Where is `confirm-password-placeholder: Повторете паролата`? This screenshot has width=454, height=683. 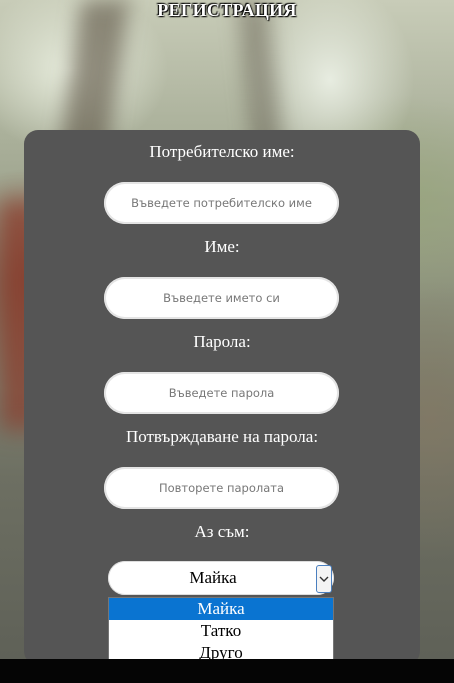
confirm-password-placeholder: Повторете паролата is located at coordinates (221, 488).